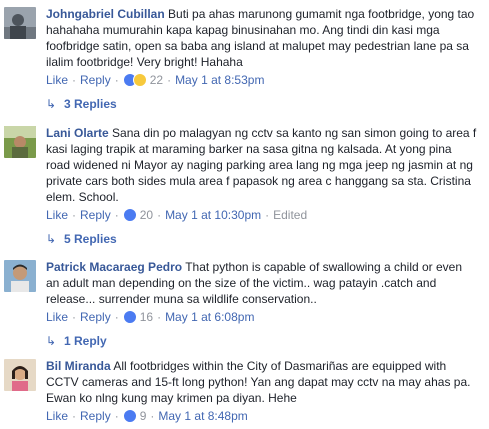 The image size is (489, 429). Describe the element at coordinates (90, 239) in the screenshot. I see `replies-count: 5 Replies` at that location.